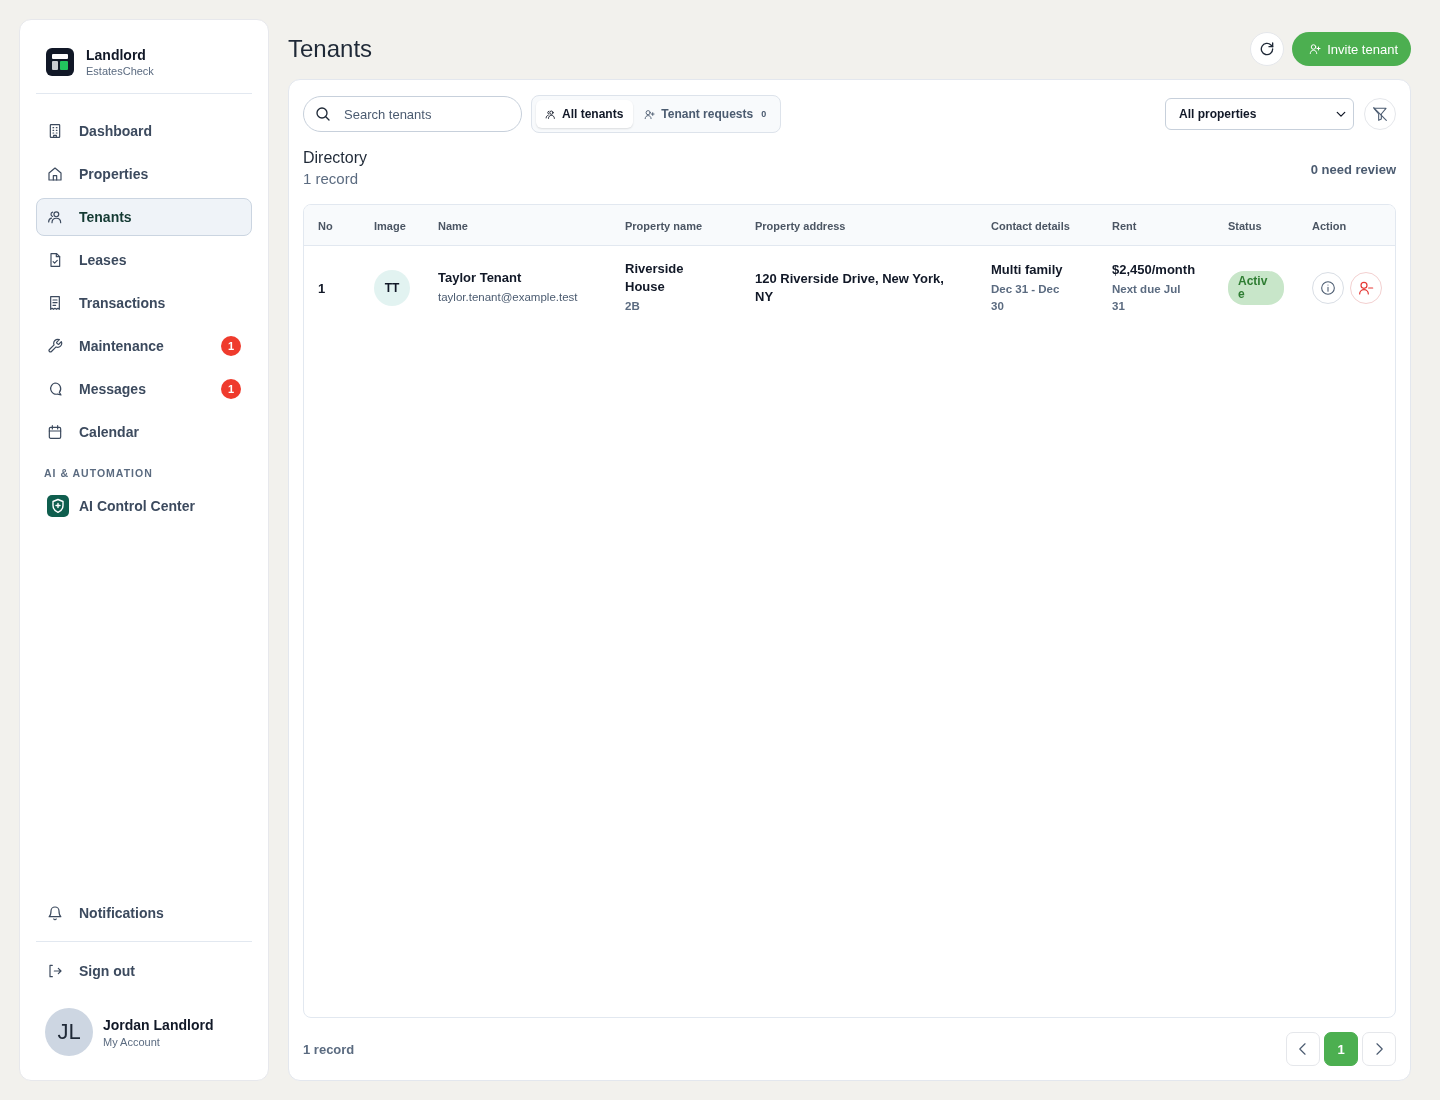 The image size is (1440, 1100). Describe the element at coordinates (322, 288) in the screenshot. I see `row-number: 1` at that location.